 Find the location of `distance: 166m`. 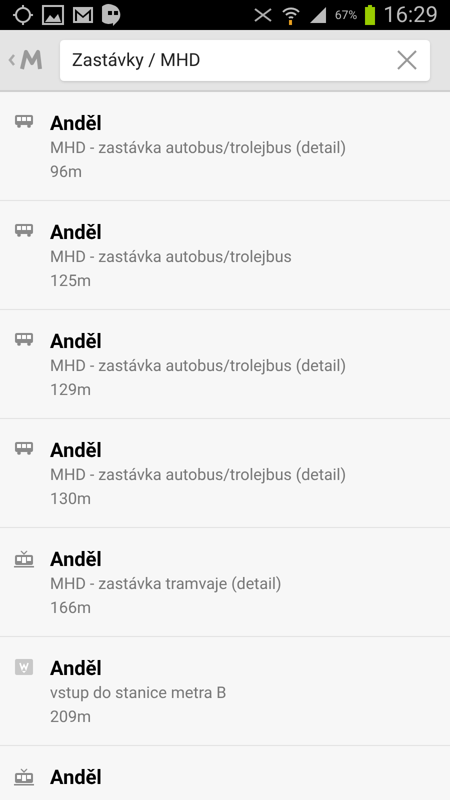

distance: 166m is located at coordinates (71, 608).